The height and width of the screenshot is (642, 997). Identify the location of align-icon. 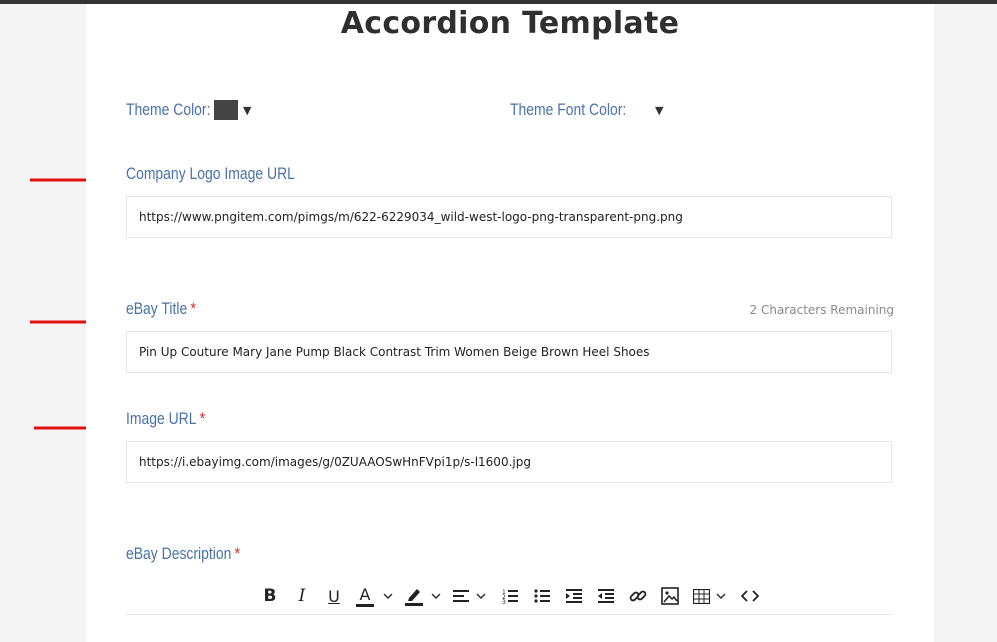
(461, 596).